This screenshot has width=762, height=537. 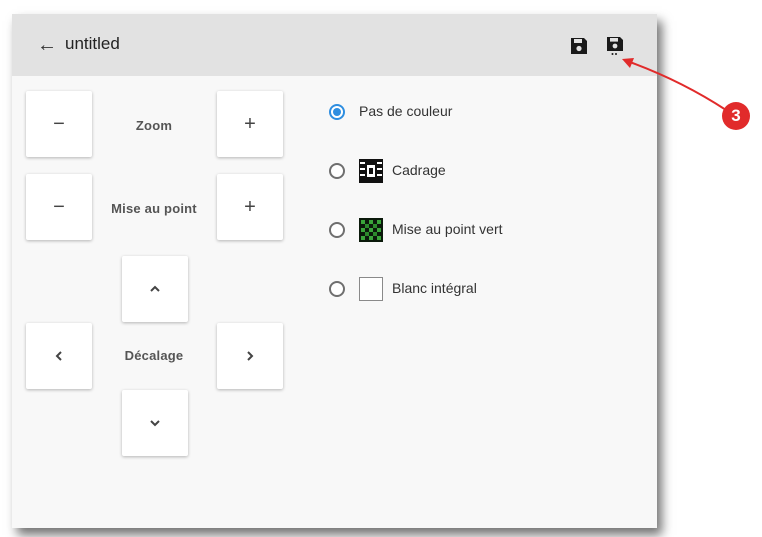 I want to click on step-number-badge: 3, so click(x=736, y=116).